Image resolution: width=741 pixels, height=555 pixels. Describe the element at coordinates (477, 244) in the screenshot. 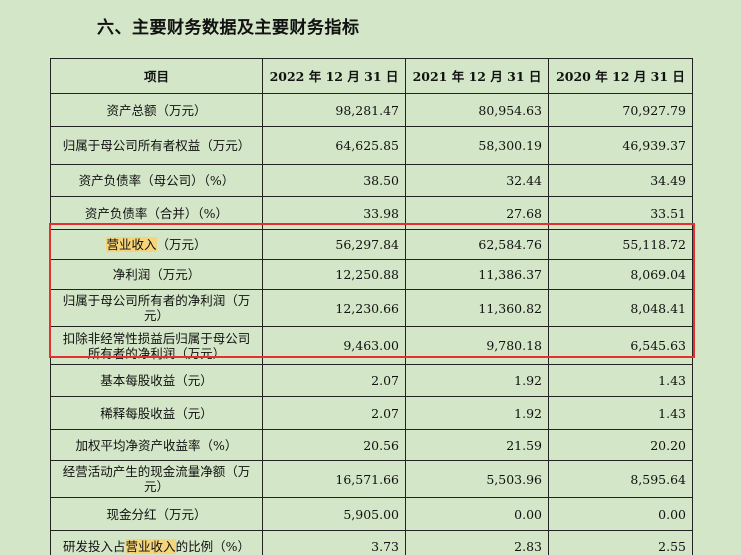

I see `cell-2021: 62,584.76` at that location.